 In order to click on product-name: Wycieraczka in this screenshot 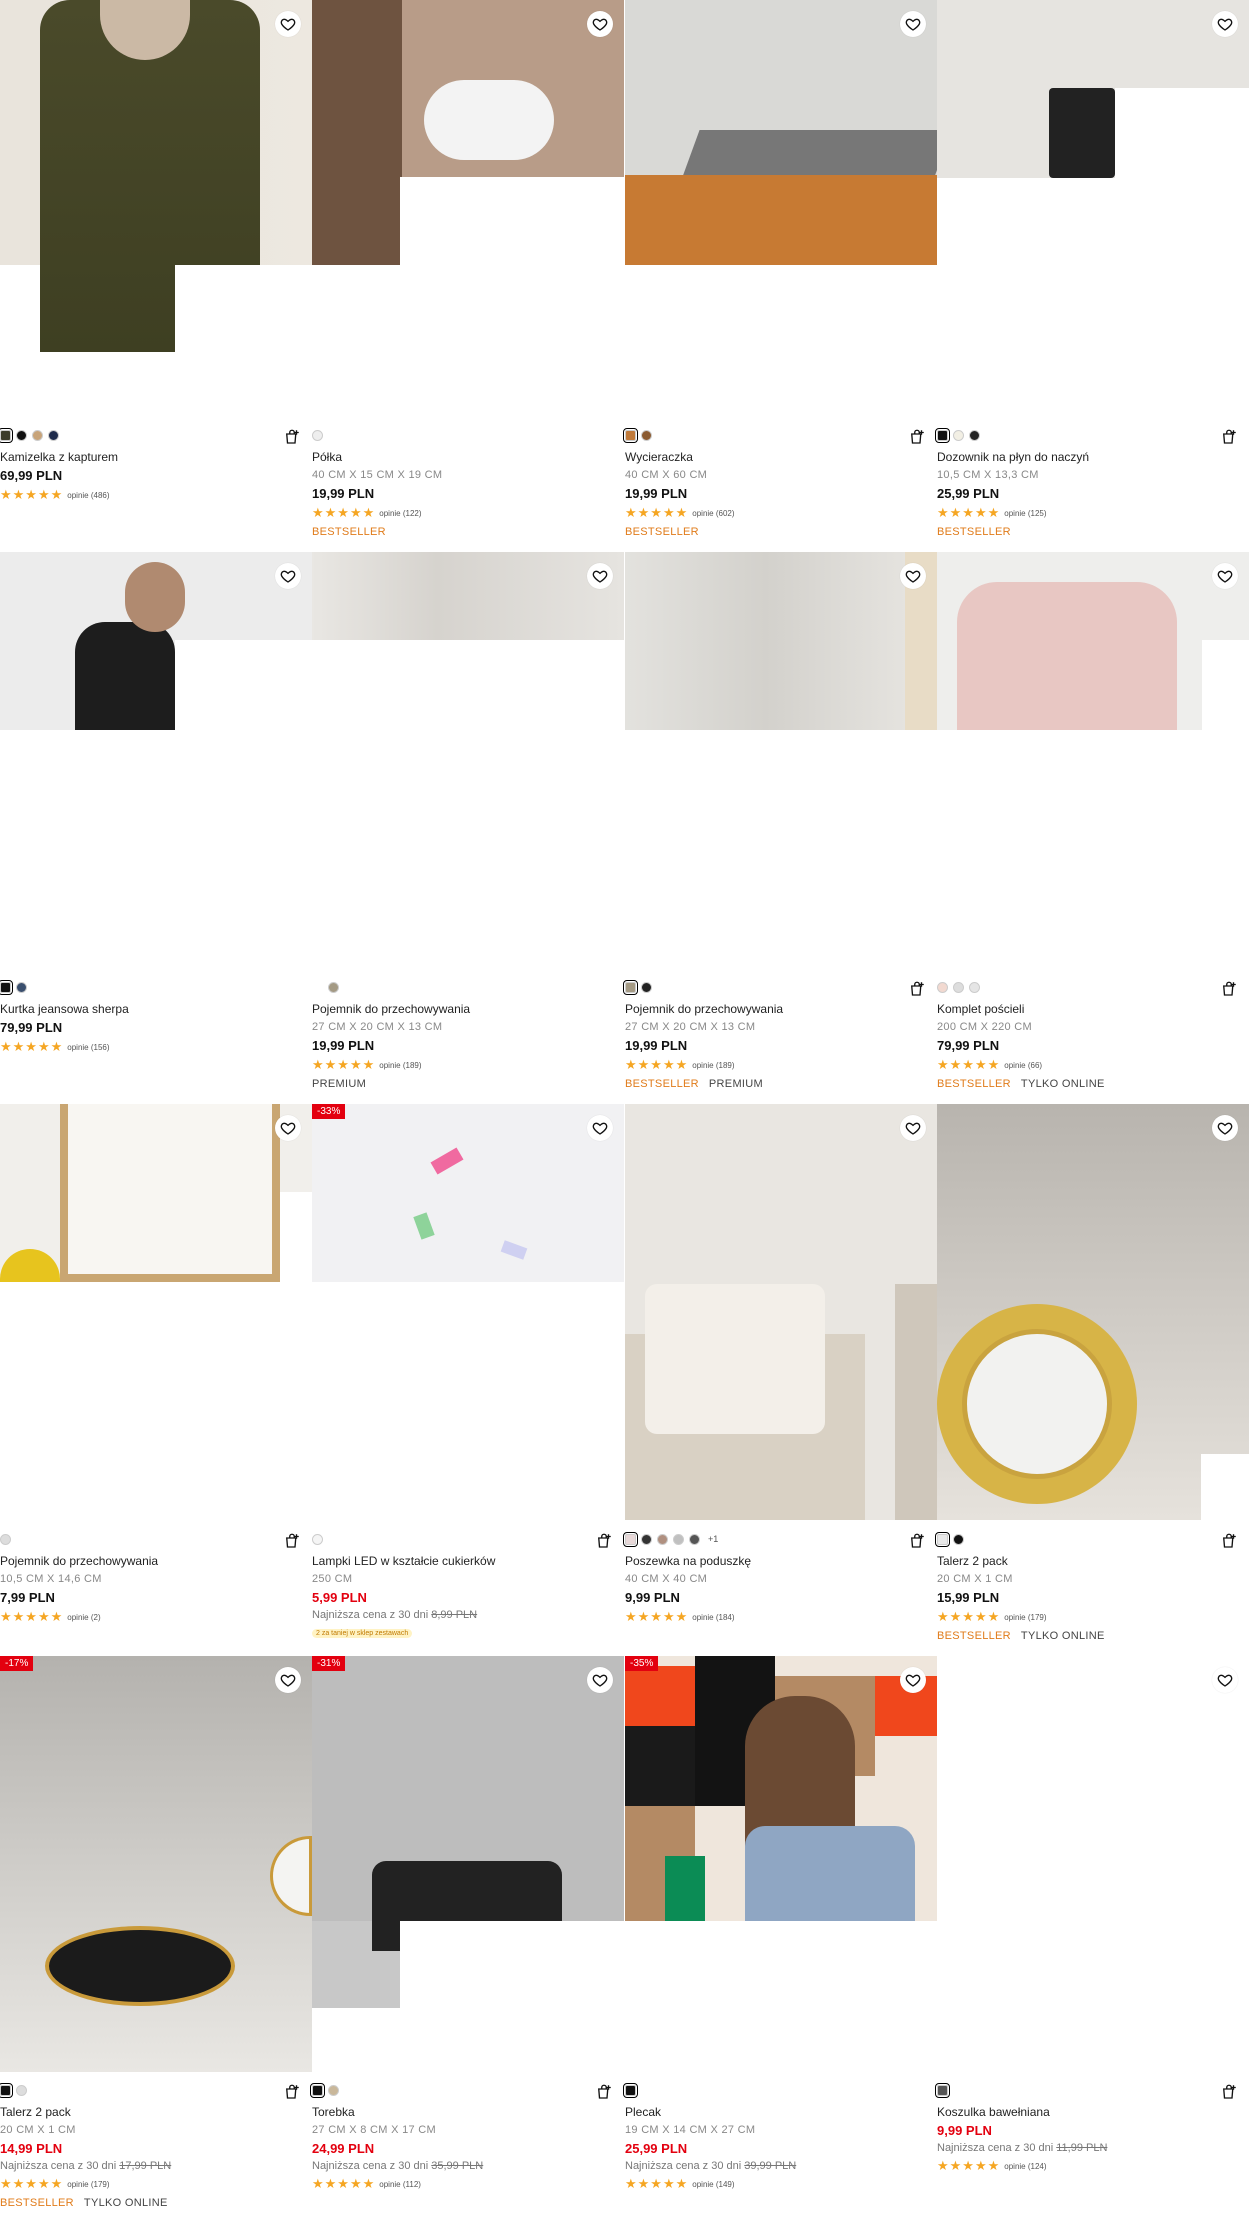, I will do `click(781, 457)`.